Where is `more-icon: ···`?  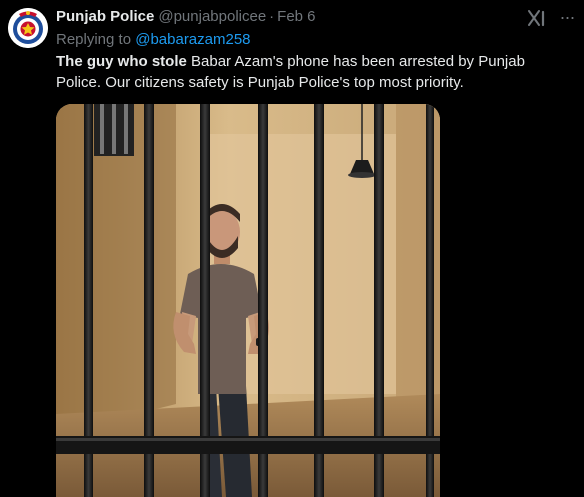 more-icon: ··· is located at coordinates (567, 17).